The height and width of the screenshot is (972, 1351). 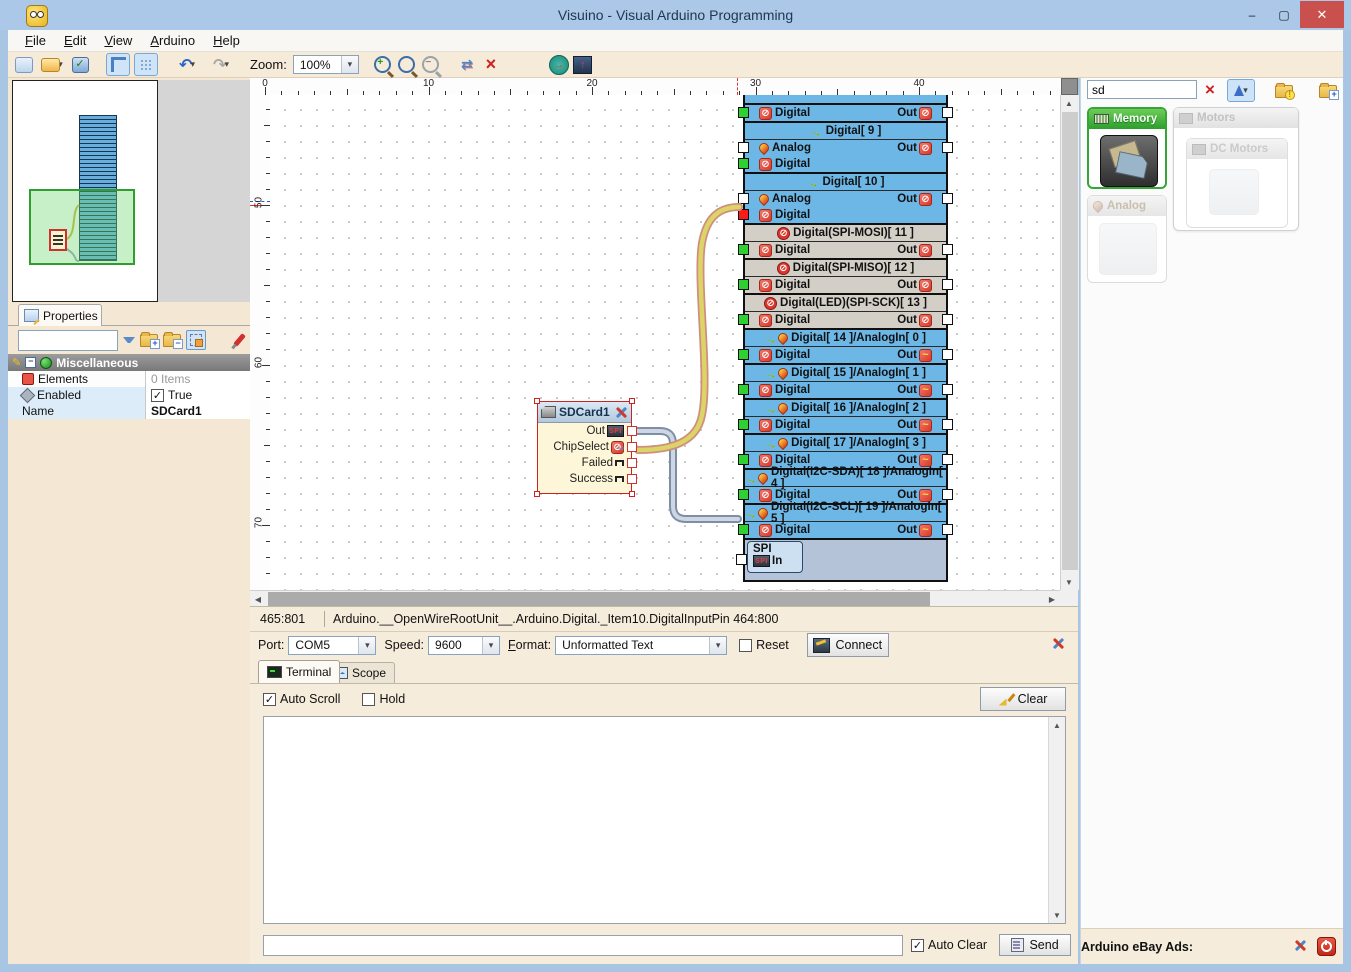 What do you see at coordinates (491, 64) in the screenshot?
I see `delete-icon: ×` at bounding box center [491, 64].